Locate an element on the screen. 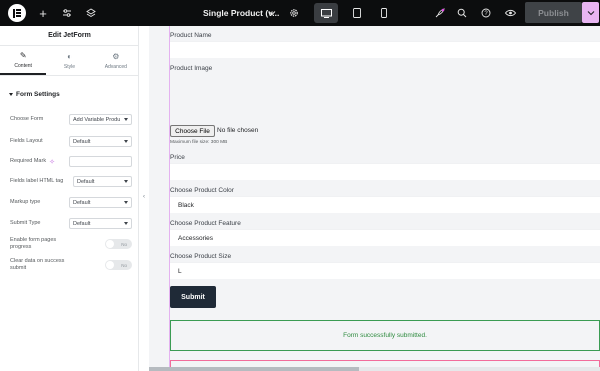 This screenshot has width=600, height=371. tab-style: ◐ Style is located at coordinates (69, 61).